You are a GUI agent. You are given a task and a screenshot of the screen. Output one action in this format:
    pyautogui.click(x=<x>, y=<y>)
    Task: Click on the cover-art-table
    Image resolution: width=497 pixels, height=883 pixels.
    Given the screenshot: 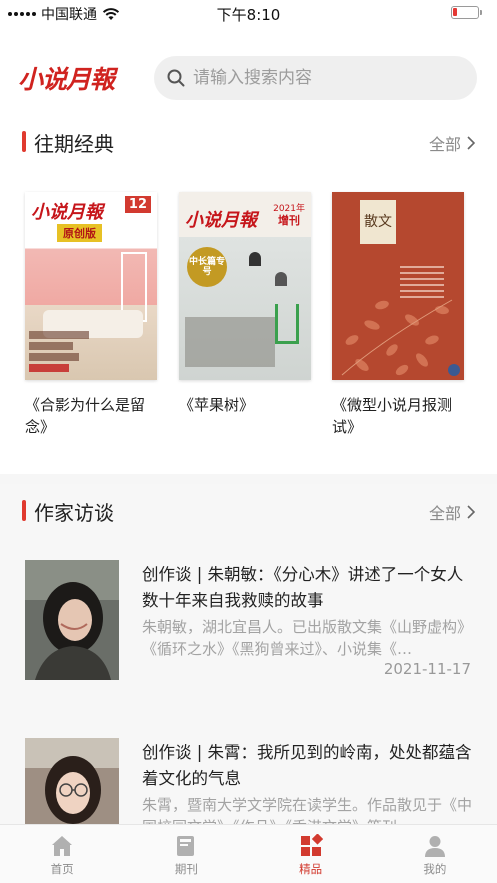 What is the action you would take?
    pyautogui.click(x=230, y=342)
    